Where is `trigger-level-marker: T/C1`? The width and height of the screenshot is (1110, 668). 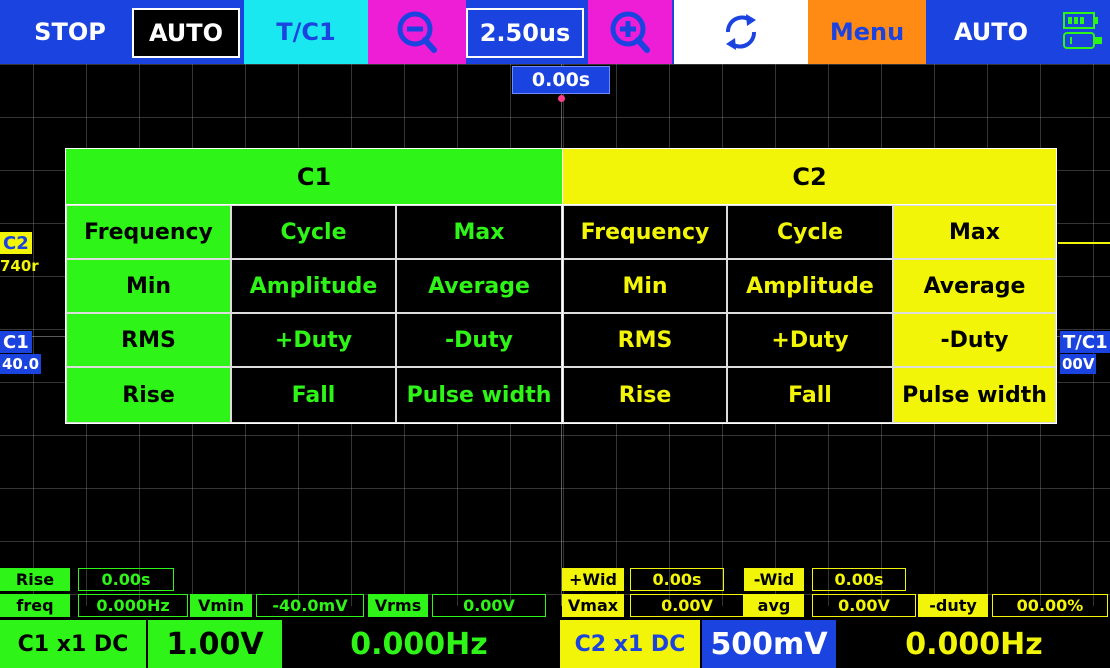
trigger-level-marker: T/C1 is located at coordinates (1085, 342).